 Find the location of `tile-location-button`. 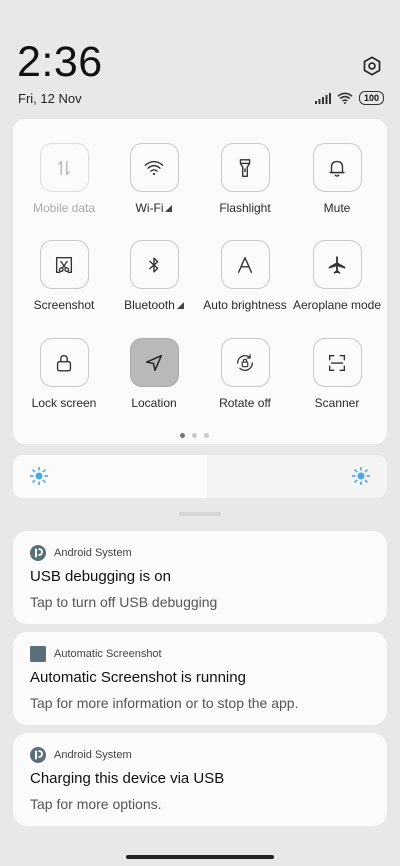

tile-location-button is located at coordinates (154, 362).